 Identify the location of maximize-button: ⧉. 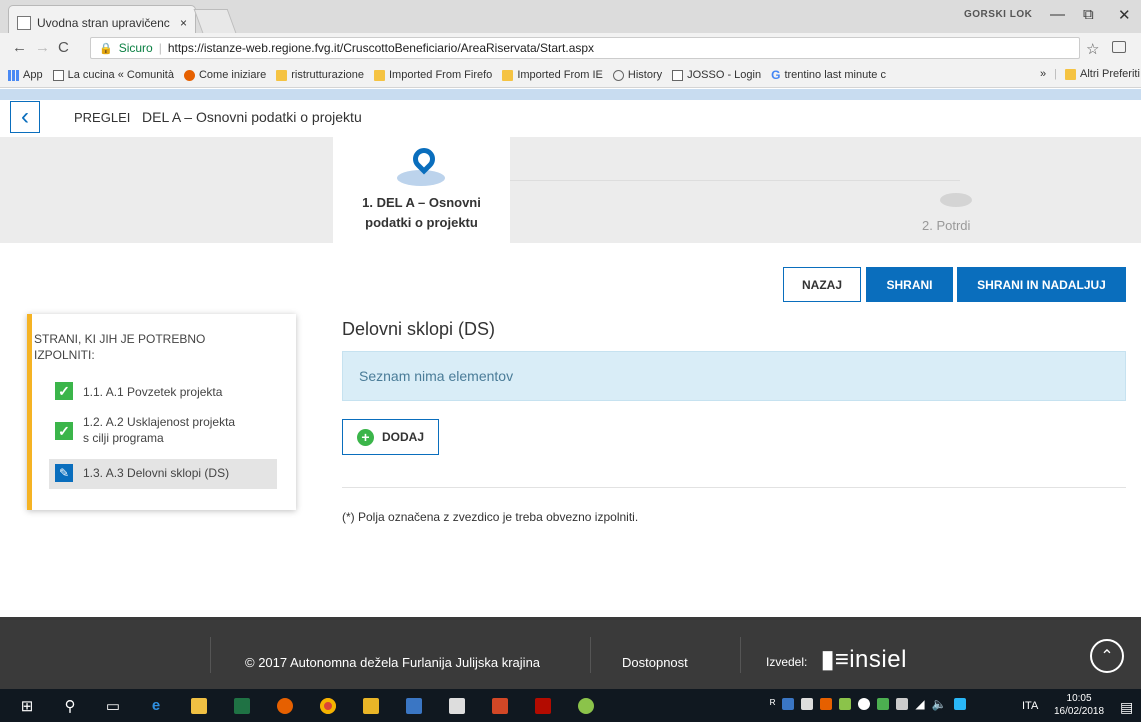
(1088, 14).